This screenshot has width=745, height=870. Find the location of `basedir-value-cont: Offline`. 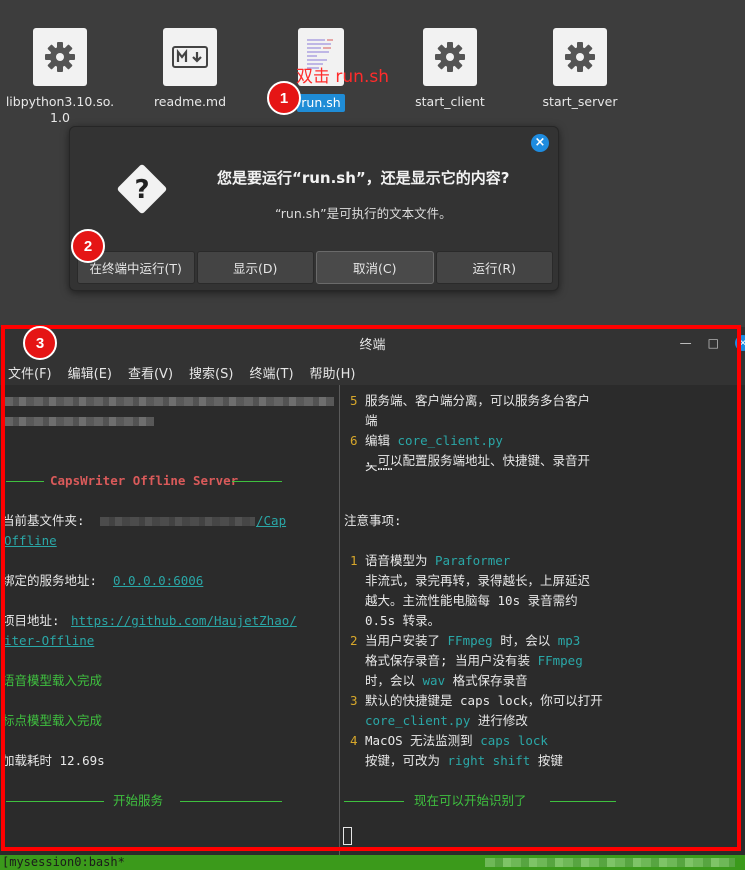

basedir-value-cont: Offline is located at coordinates (30, 540).